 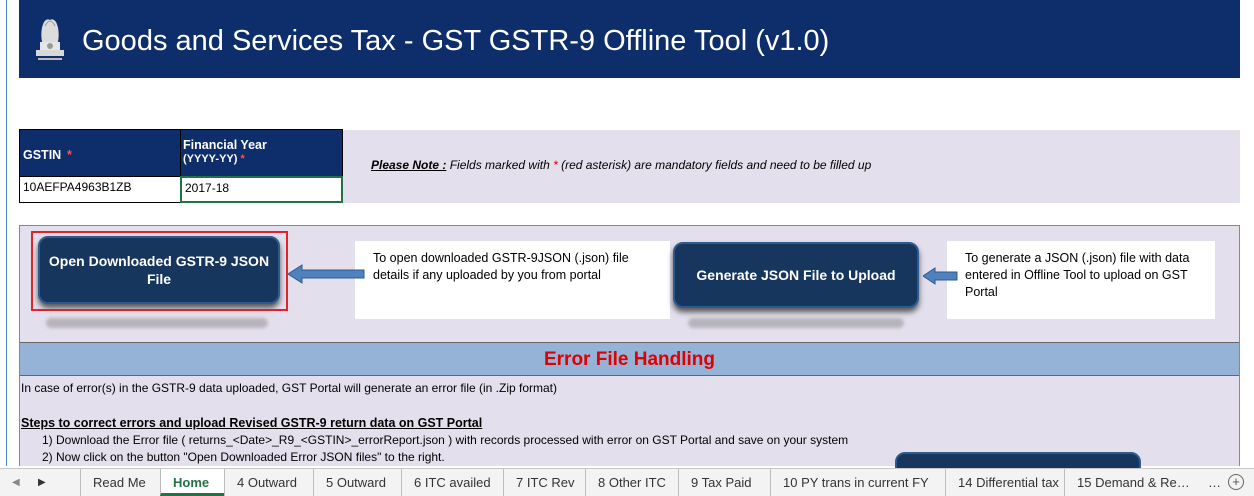 I want to click on error-section-band: Error File Handling, so click(x=629, y=359).